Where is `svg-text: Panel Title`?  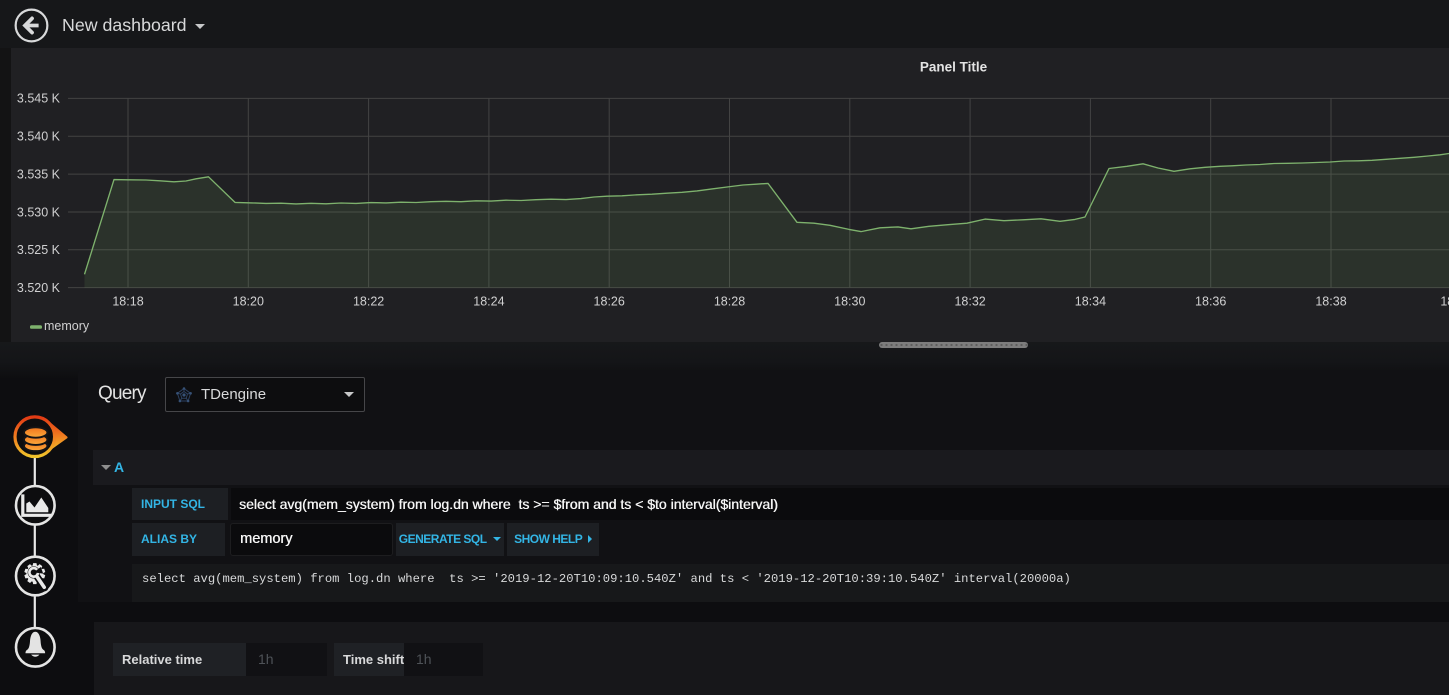
svg-text: Panel Title is located at coordinates (954, 67).